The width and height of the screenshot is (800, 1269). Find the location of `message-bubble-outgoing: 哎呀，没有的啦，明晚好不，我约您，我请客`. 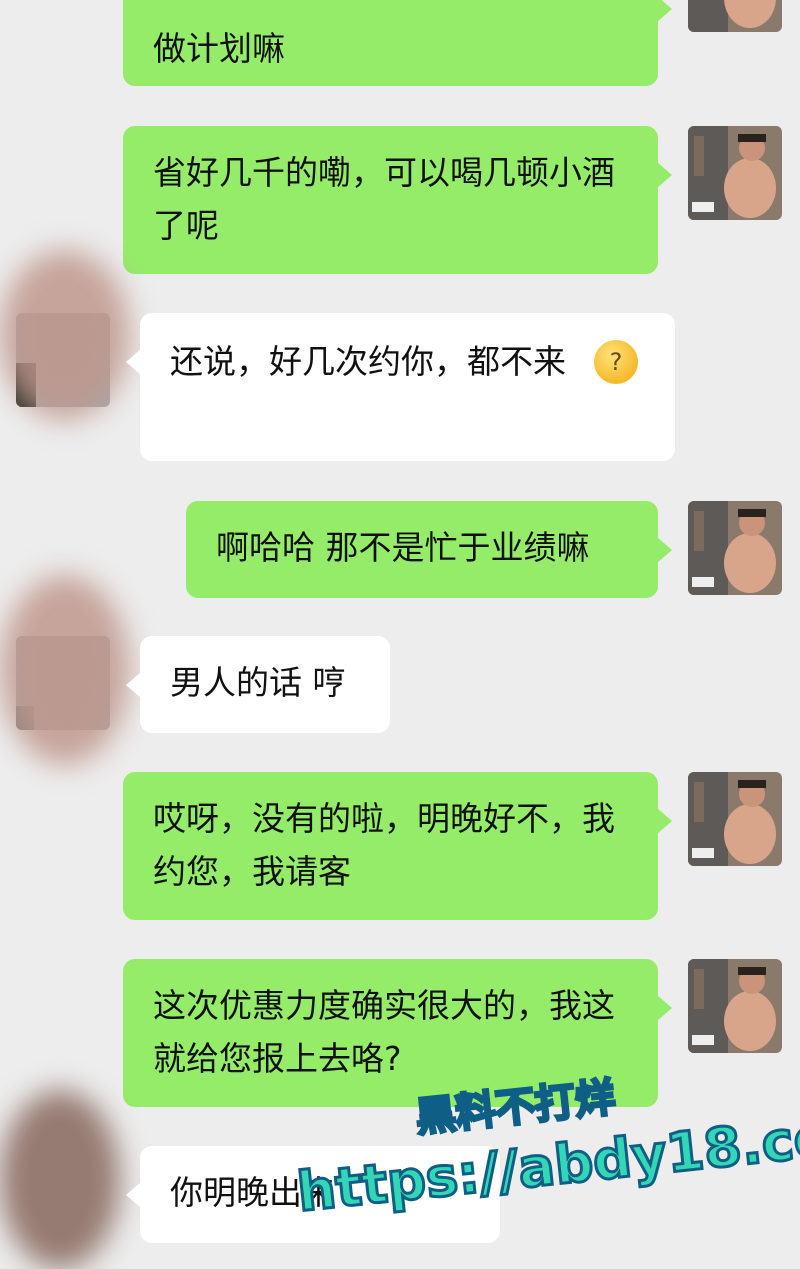

message-bubble-outgoing: 哎呀，没有的啦，明晚好不，我约您，我请客 is located at coordinates (397, 846).